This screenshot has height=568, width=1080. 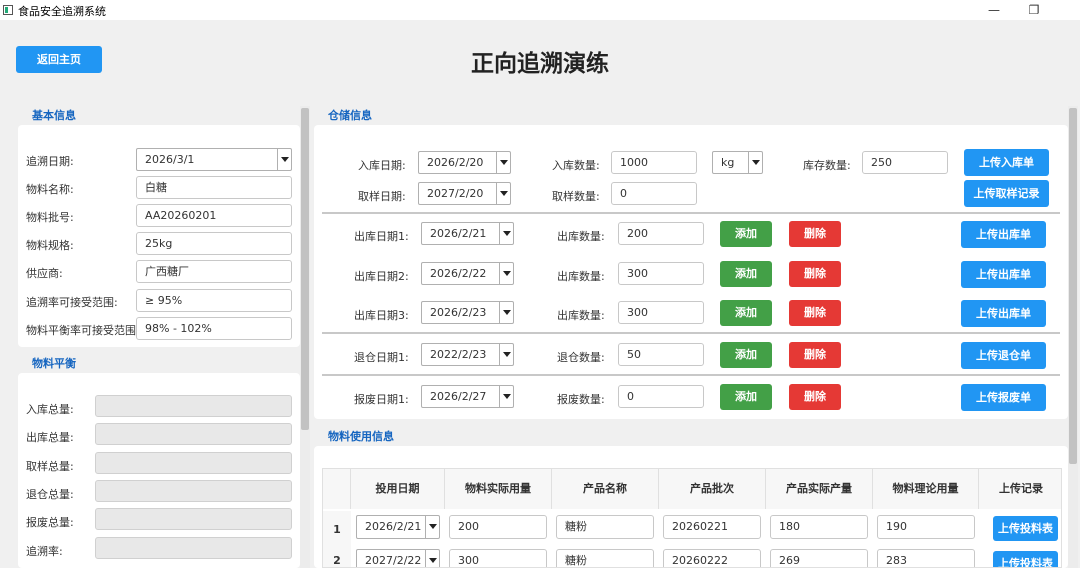 What do you see at coordinates (661, 312) in the screenshot?
I see `out-qty-3-field: 300` at bounding box center [661, 312].